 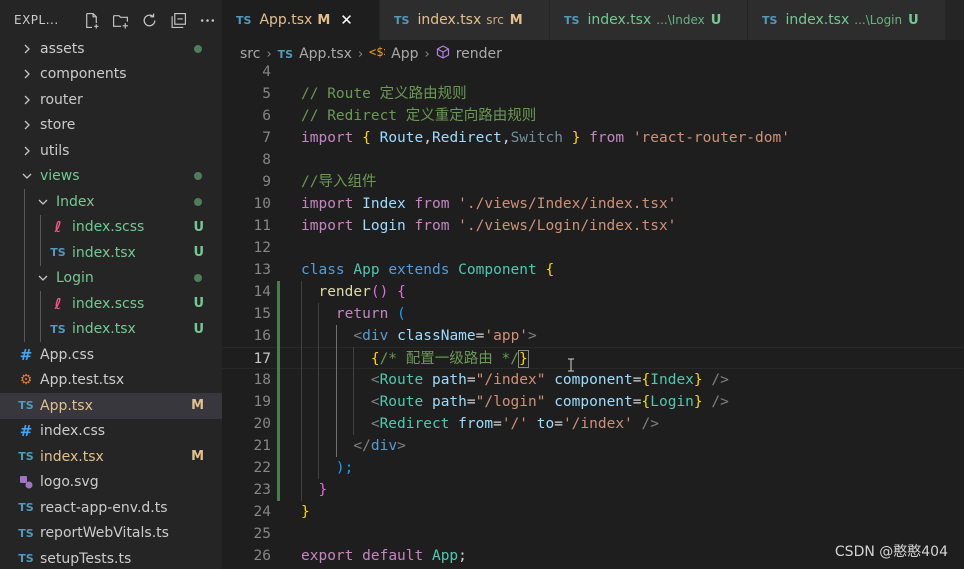 What do you see at coordinates (346, 20) in the screenshot?
I see `close-icon: ✕` at bounding box center [346, 20].